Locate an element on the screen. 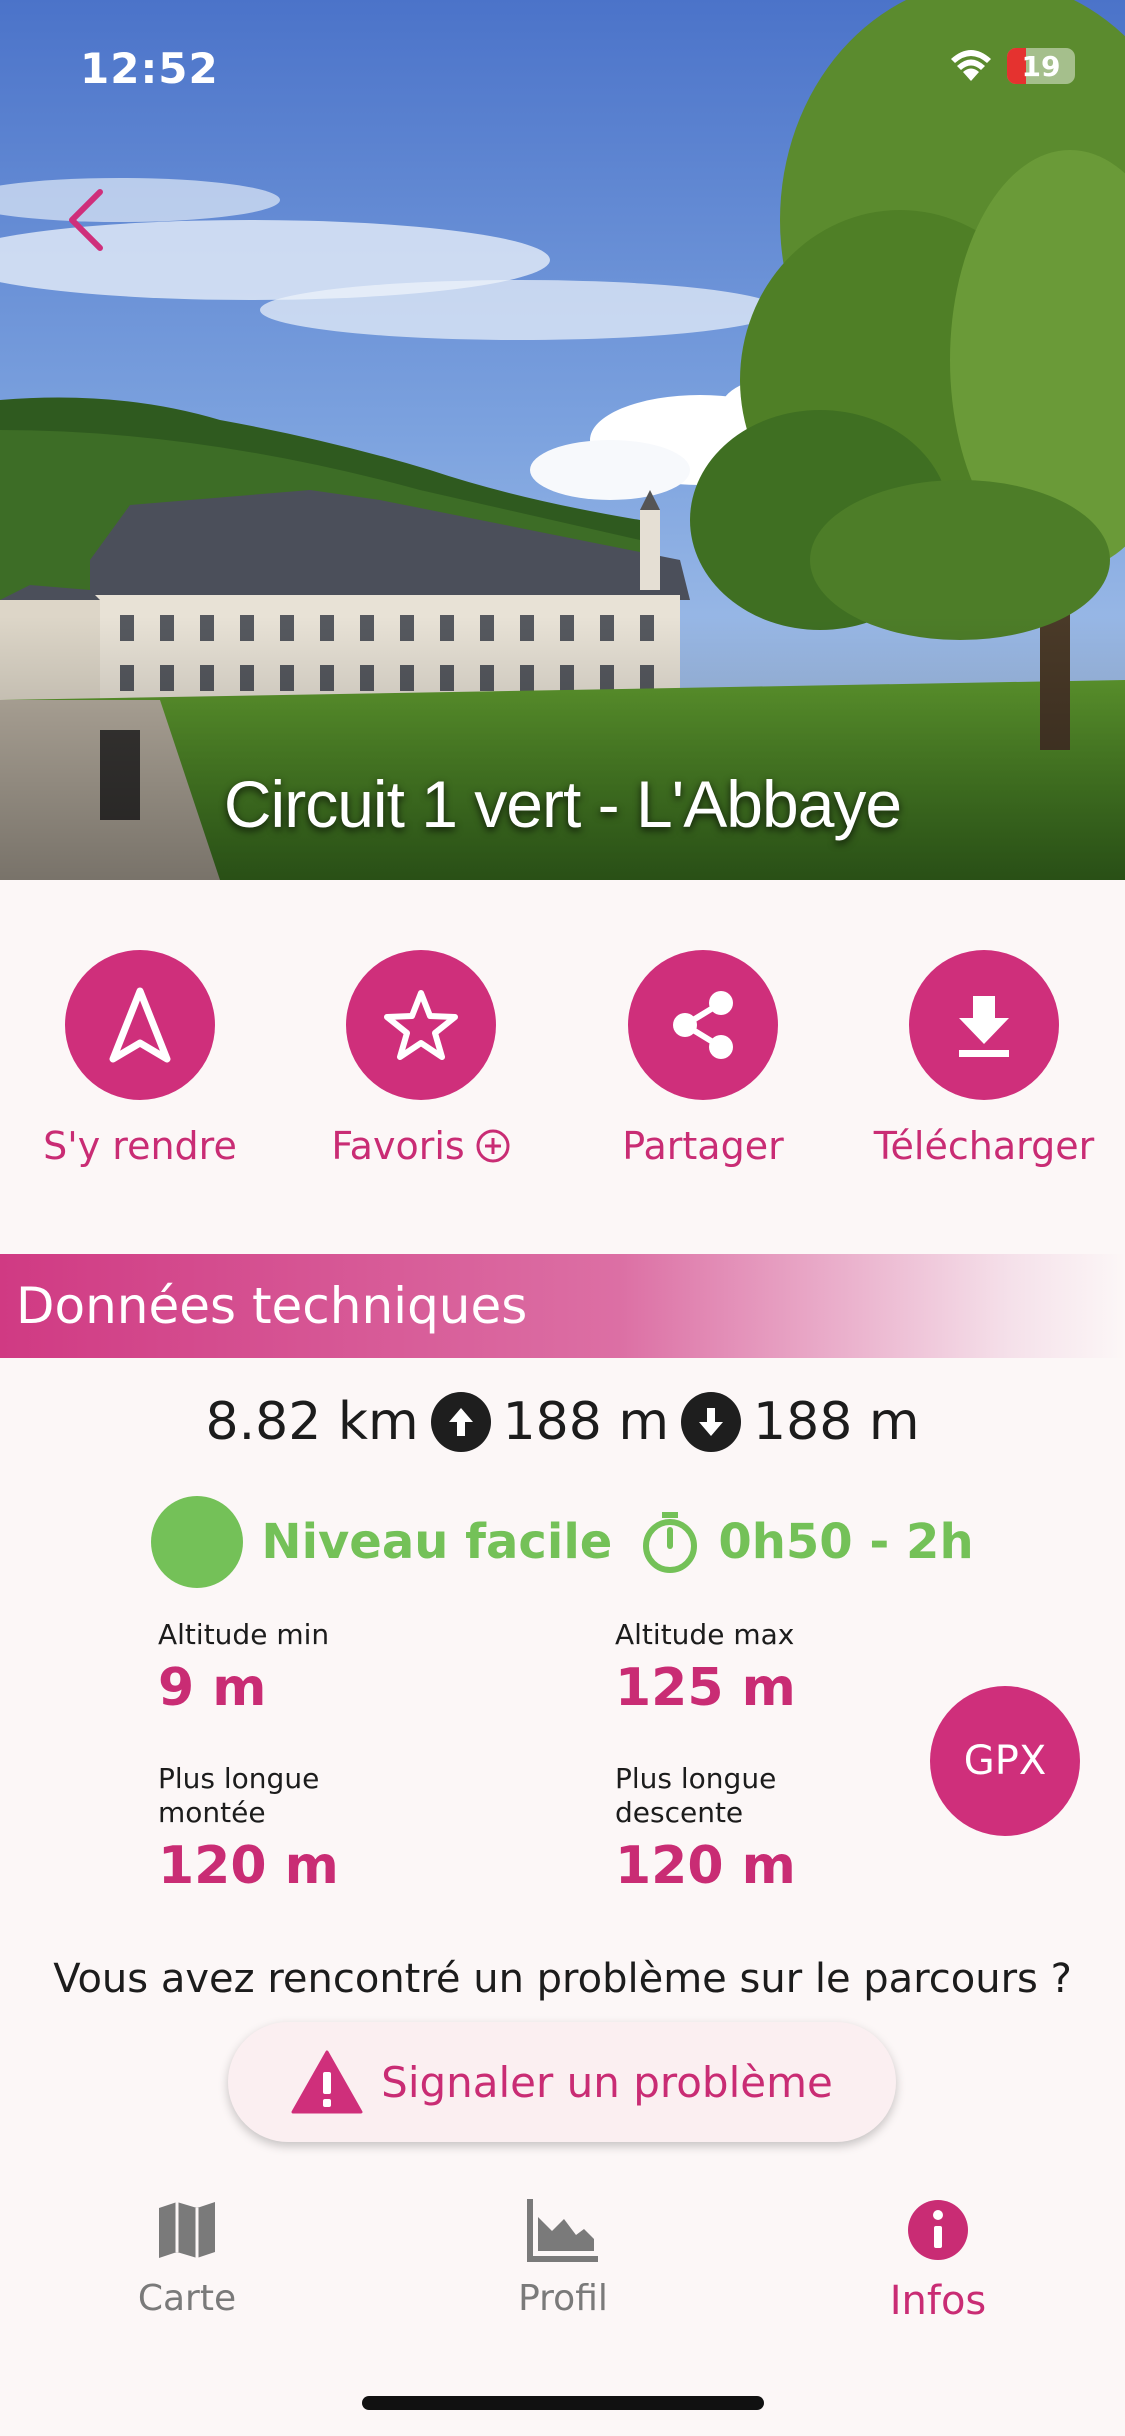 The width and height of the screenshot is (1125, 2436). route-summary: 8.82 km 188 m 188 m is located at coordinates (562, 1422).